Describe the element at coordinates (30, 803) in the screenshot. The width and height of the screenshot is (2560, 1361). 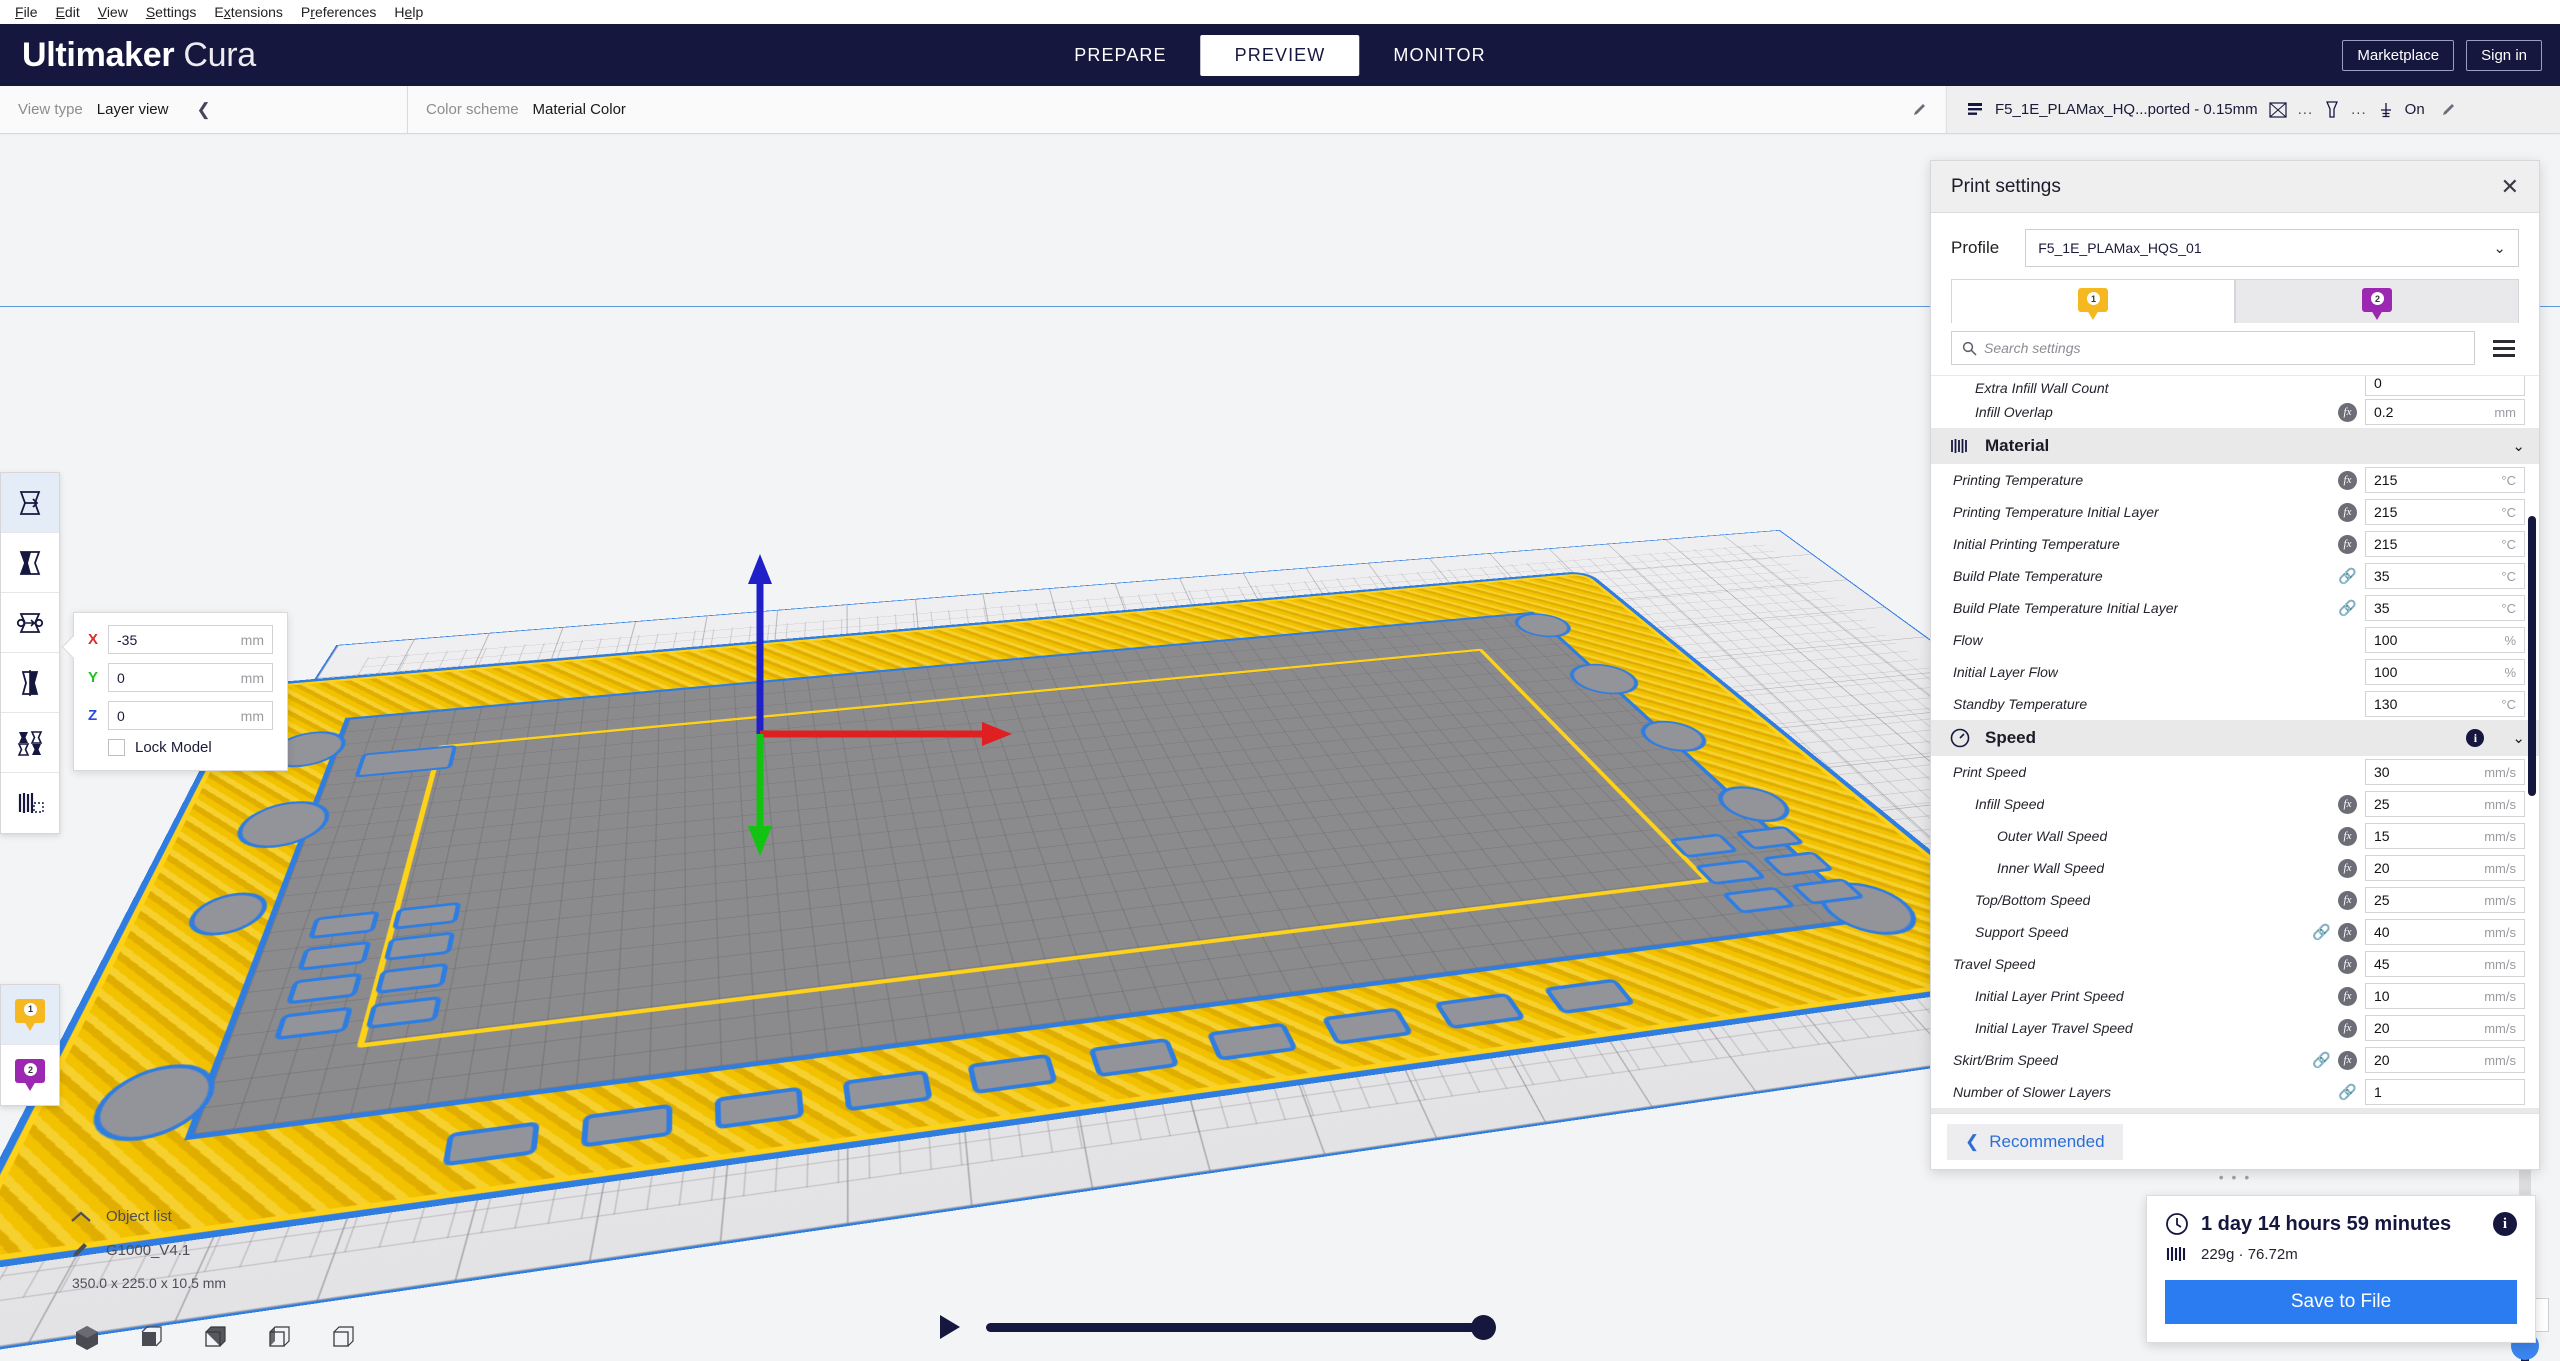
I see `tool-support-blocker` at that location.